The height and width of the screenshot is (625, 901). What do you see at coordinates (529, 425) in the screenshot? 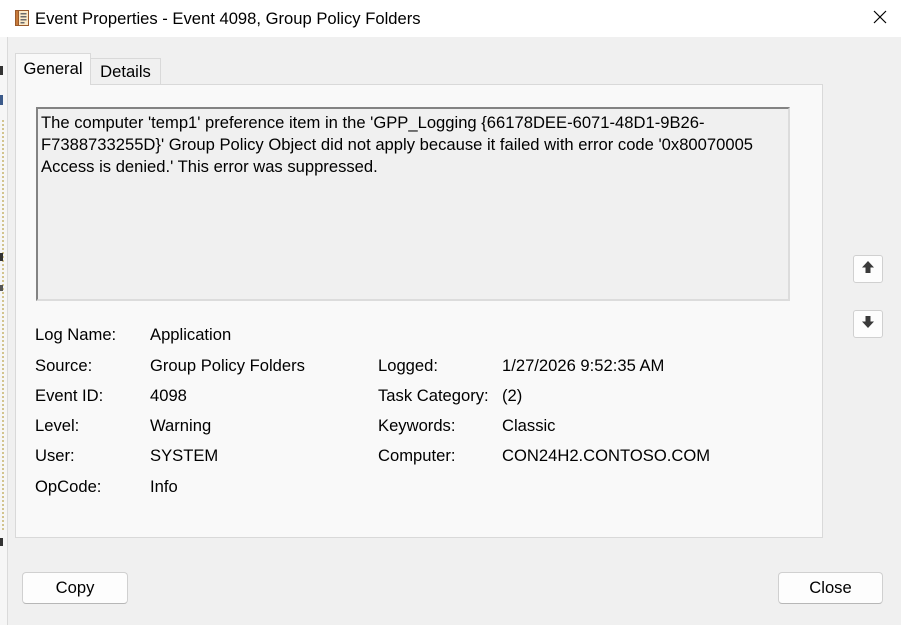
I see `keywords-value: Classic` at bounding box center [529, 425].